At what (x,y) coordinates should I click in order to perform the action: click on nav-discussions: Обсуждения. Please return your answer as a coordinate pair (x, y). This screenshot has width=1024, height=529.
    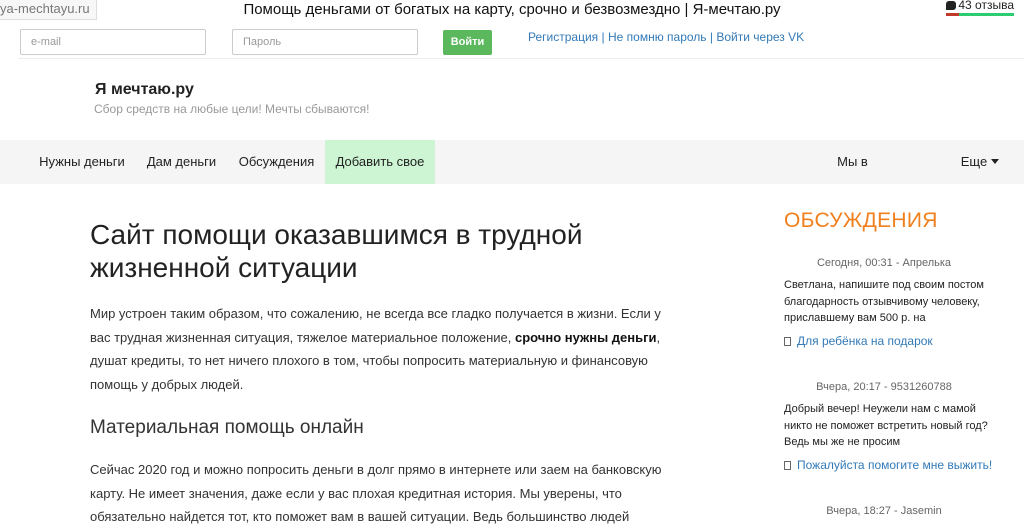
    Looking at the image, I should click on (276, 162).